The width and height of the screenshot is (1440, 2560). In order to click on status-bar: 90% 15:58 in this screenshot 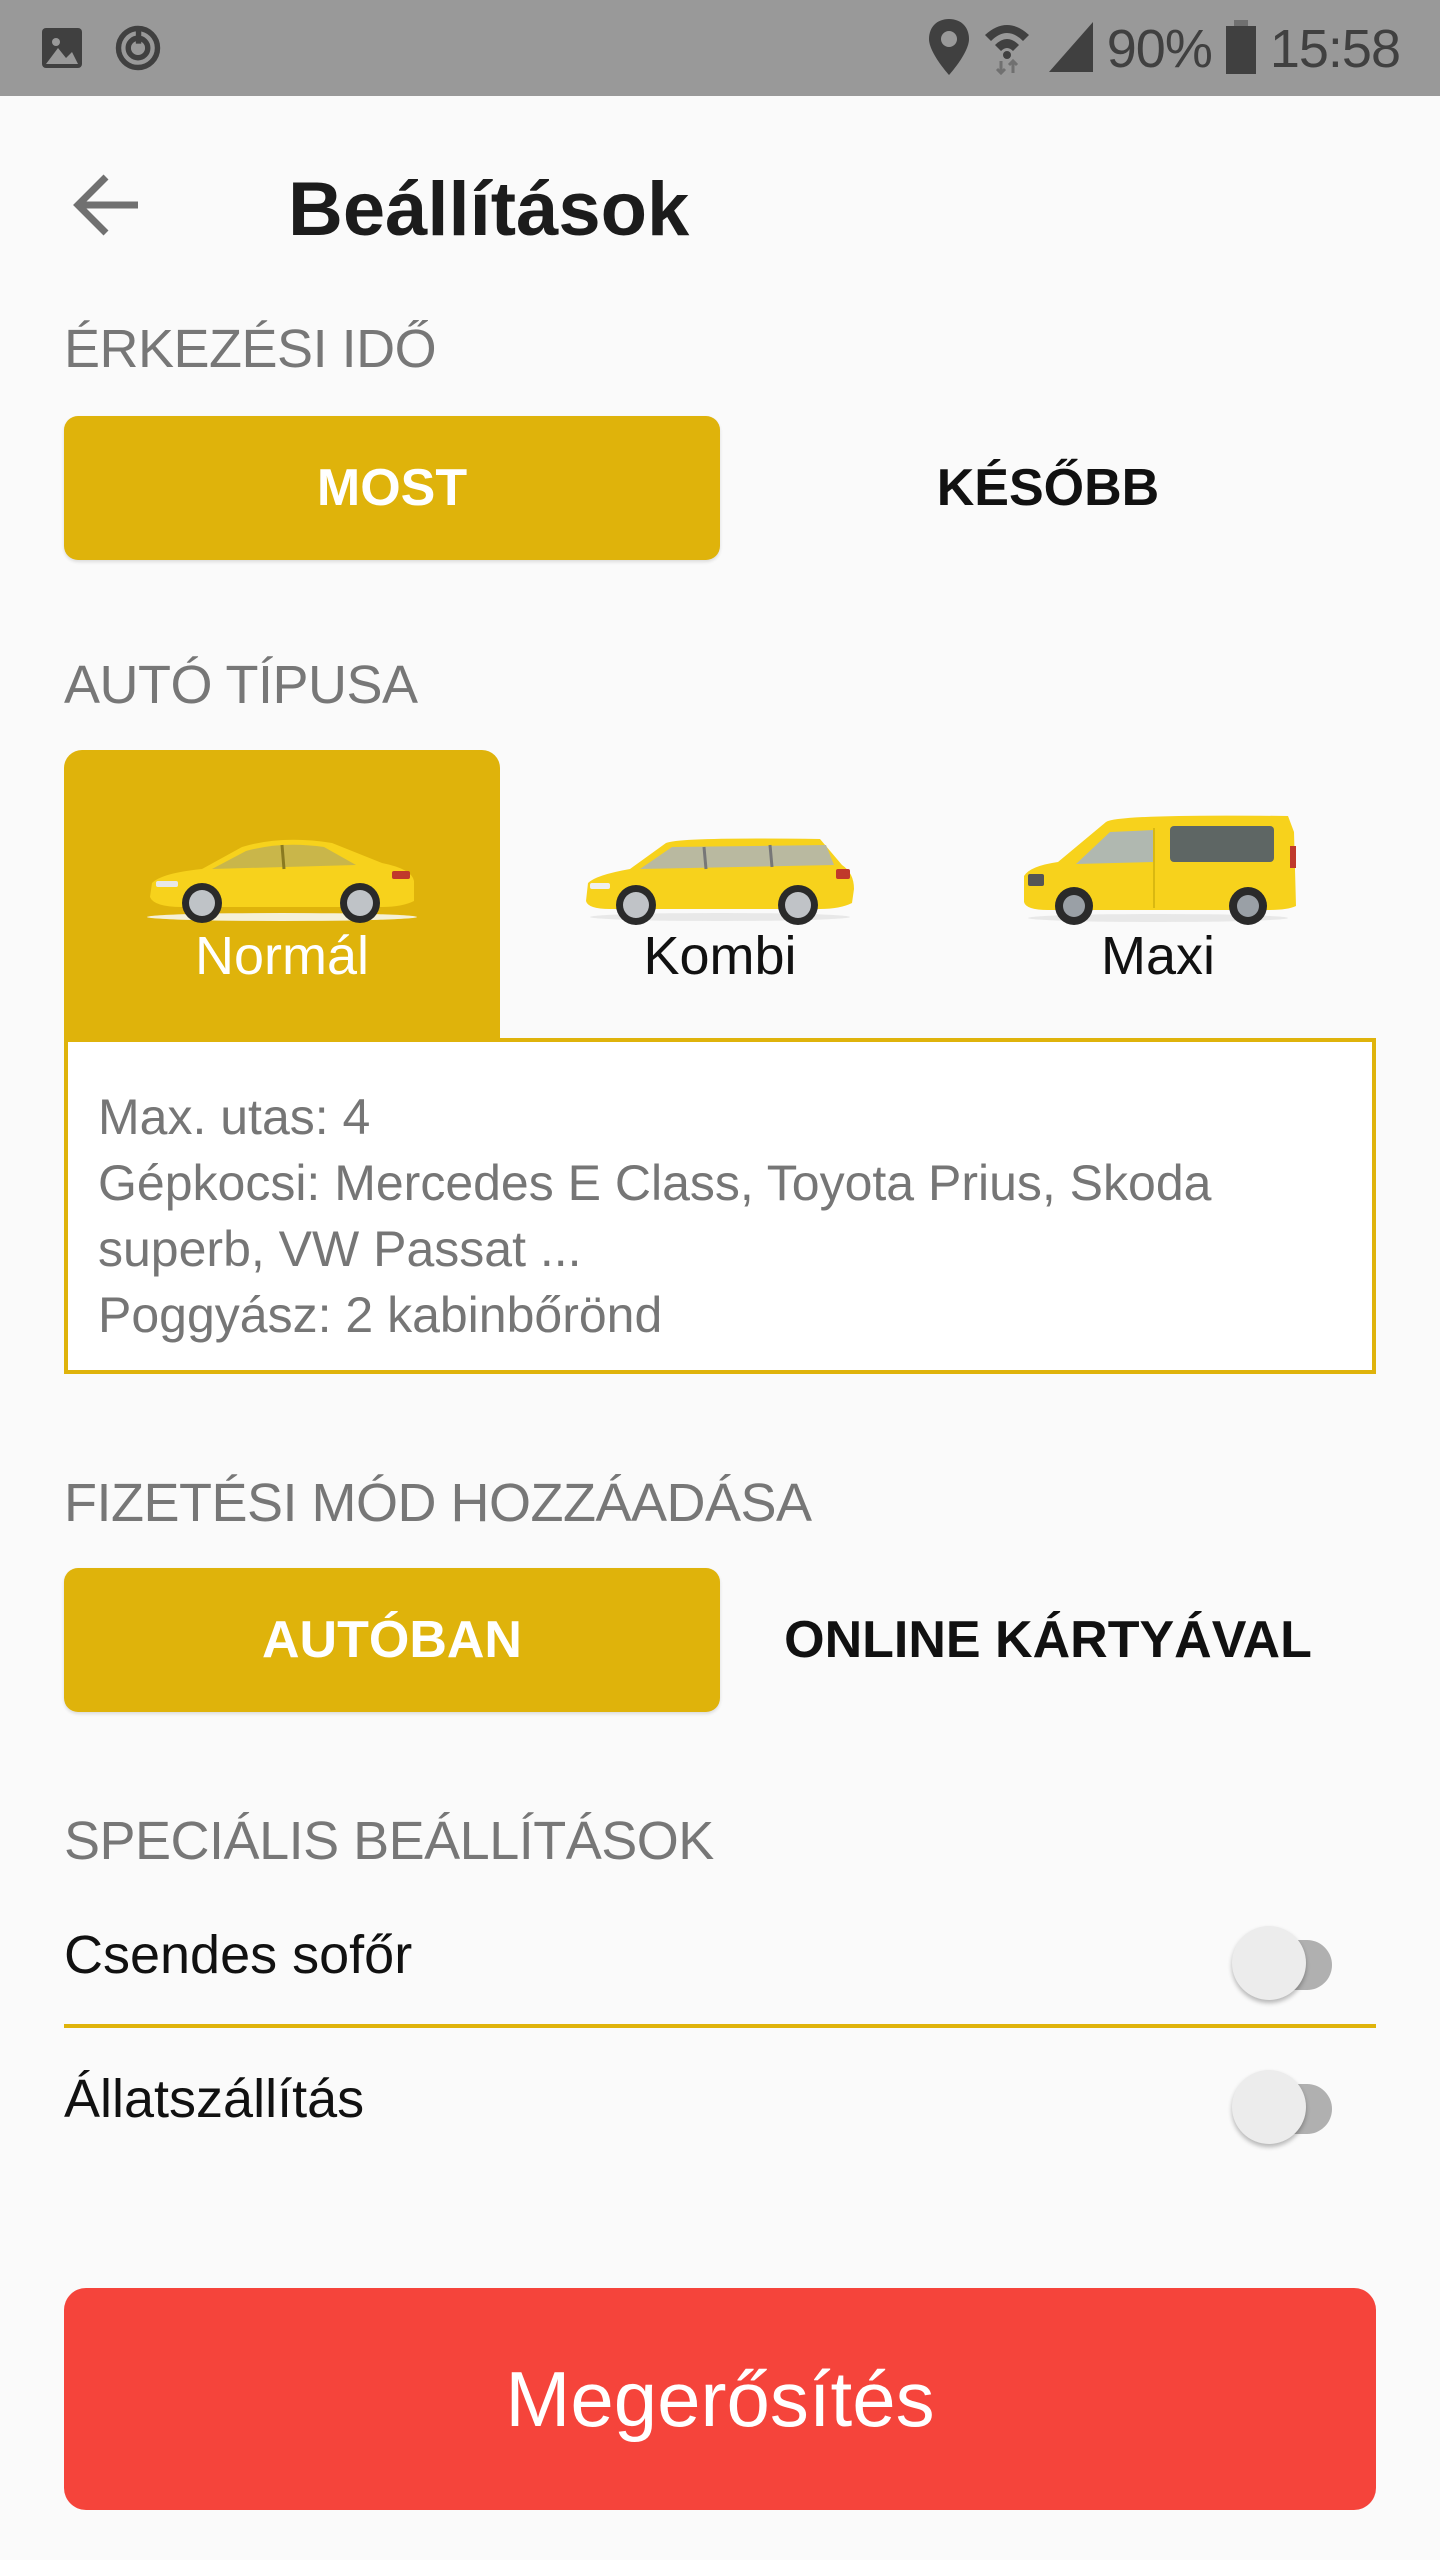, I will do `click(720, 48)`.